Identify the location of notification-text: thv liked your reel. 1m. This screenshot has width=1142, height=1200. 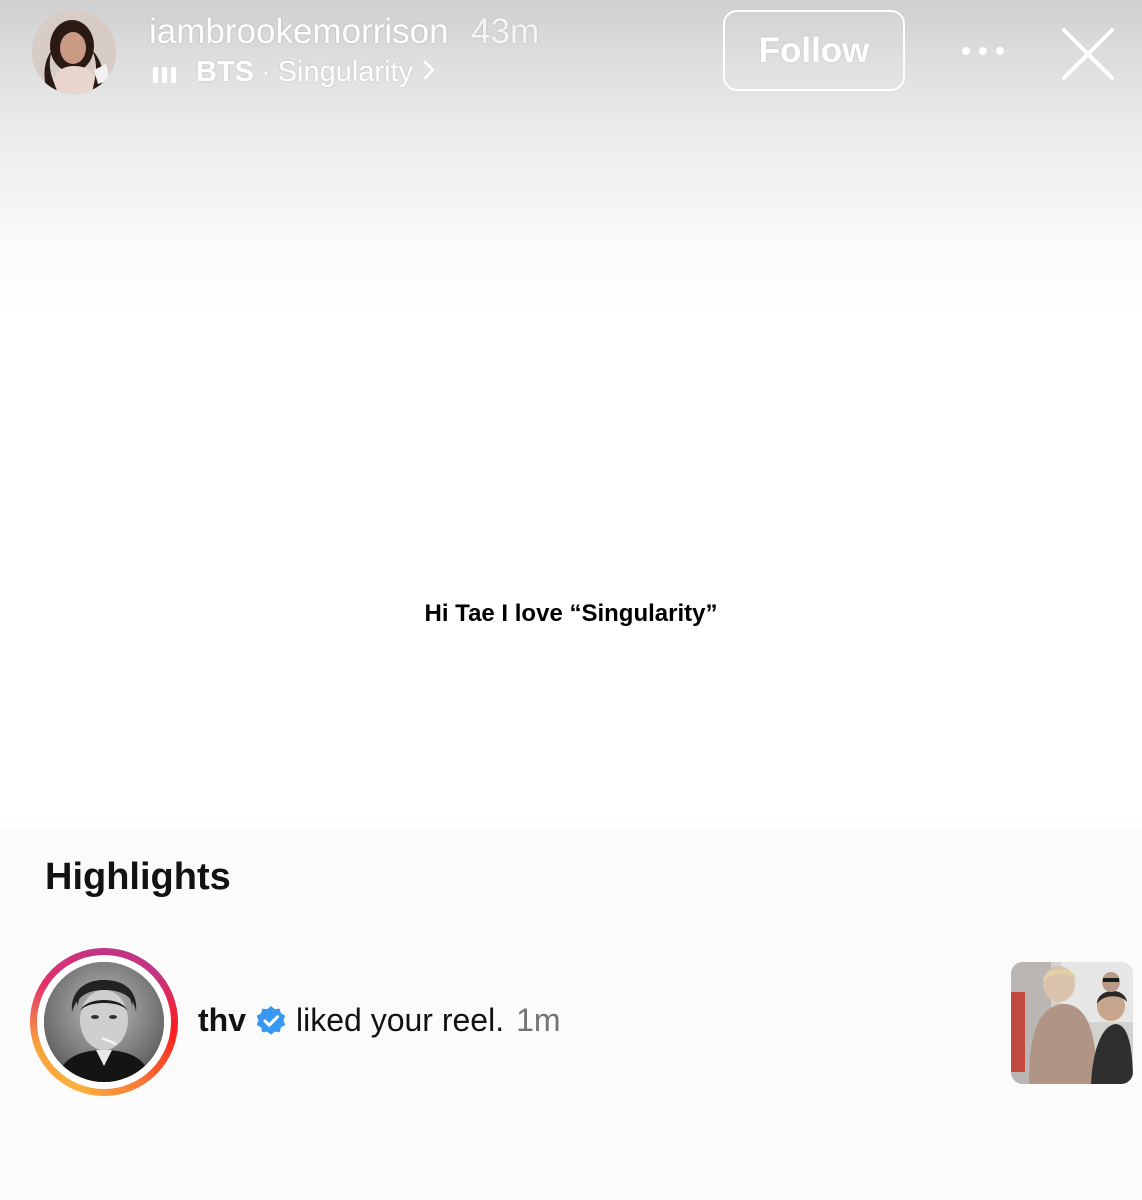
(379, 1020).